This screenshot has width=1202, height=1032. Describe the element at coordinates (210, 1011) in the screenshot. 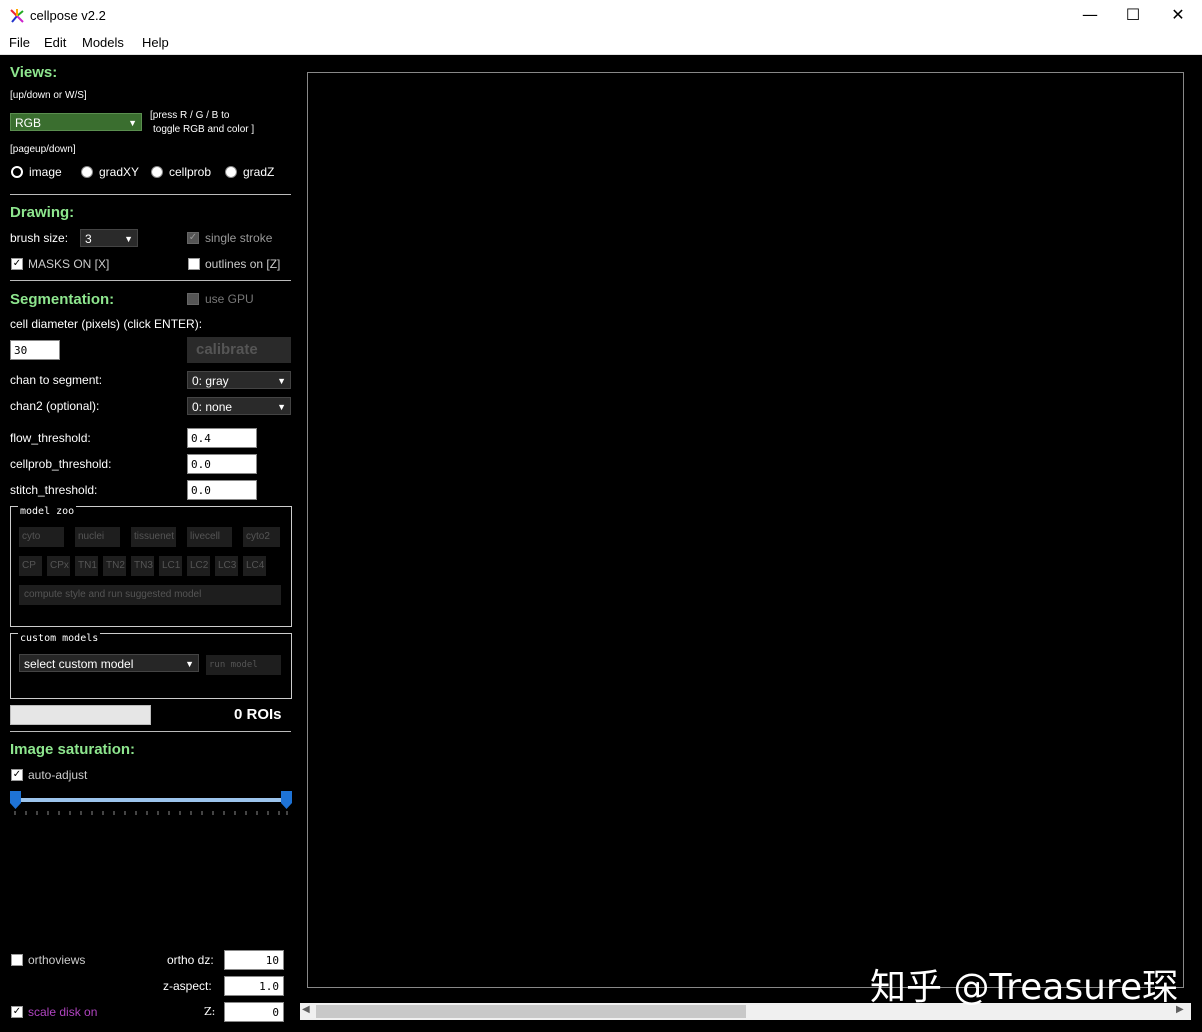

I see `z-label: Z:` at that location.